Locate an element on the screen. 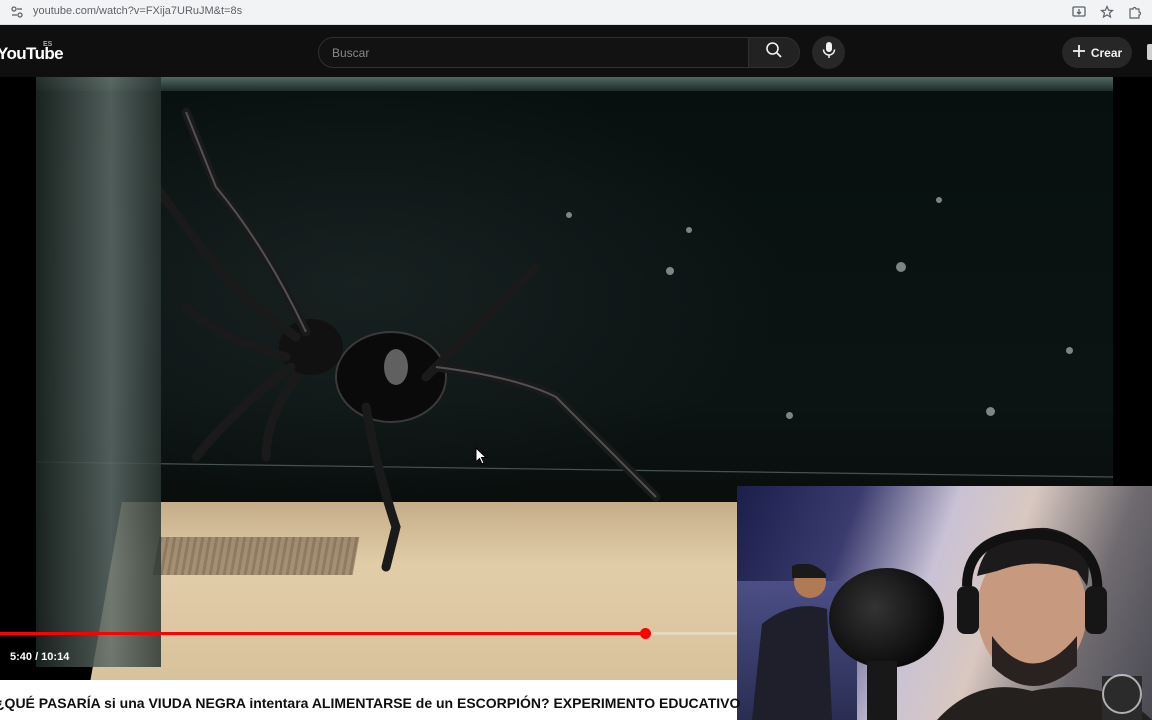  address-url: youtube.com/watch?v=FXija7URuJM&t=8s is located at coordinates (137, 11).